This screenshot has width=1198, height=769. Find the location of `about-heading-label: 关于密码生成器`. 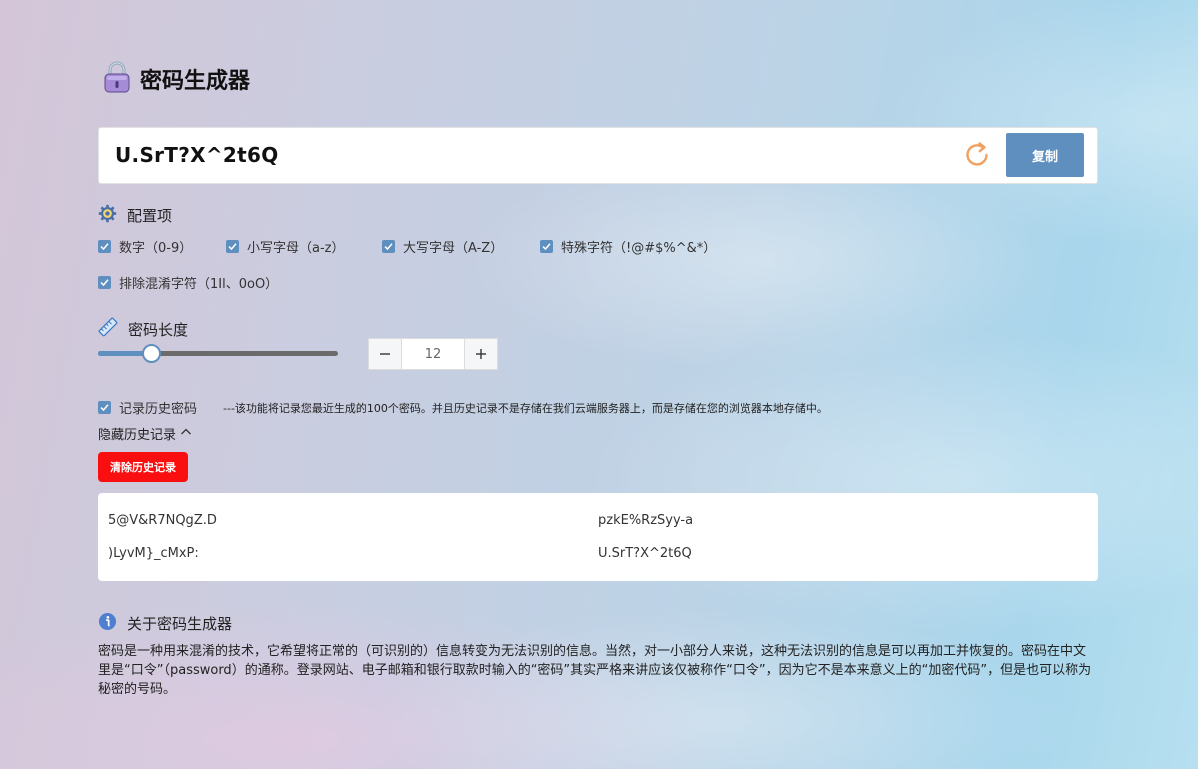

about-heading-label: 关于密码生成器 is located at coordinates (180, 624).